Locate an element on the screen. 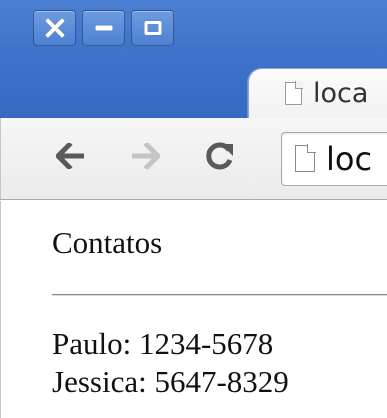  maximize-window-button is located at coordinates (152, 28).